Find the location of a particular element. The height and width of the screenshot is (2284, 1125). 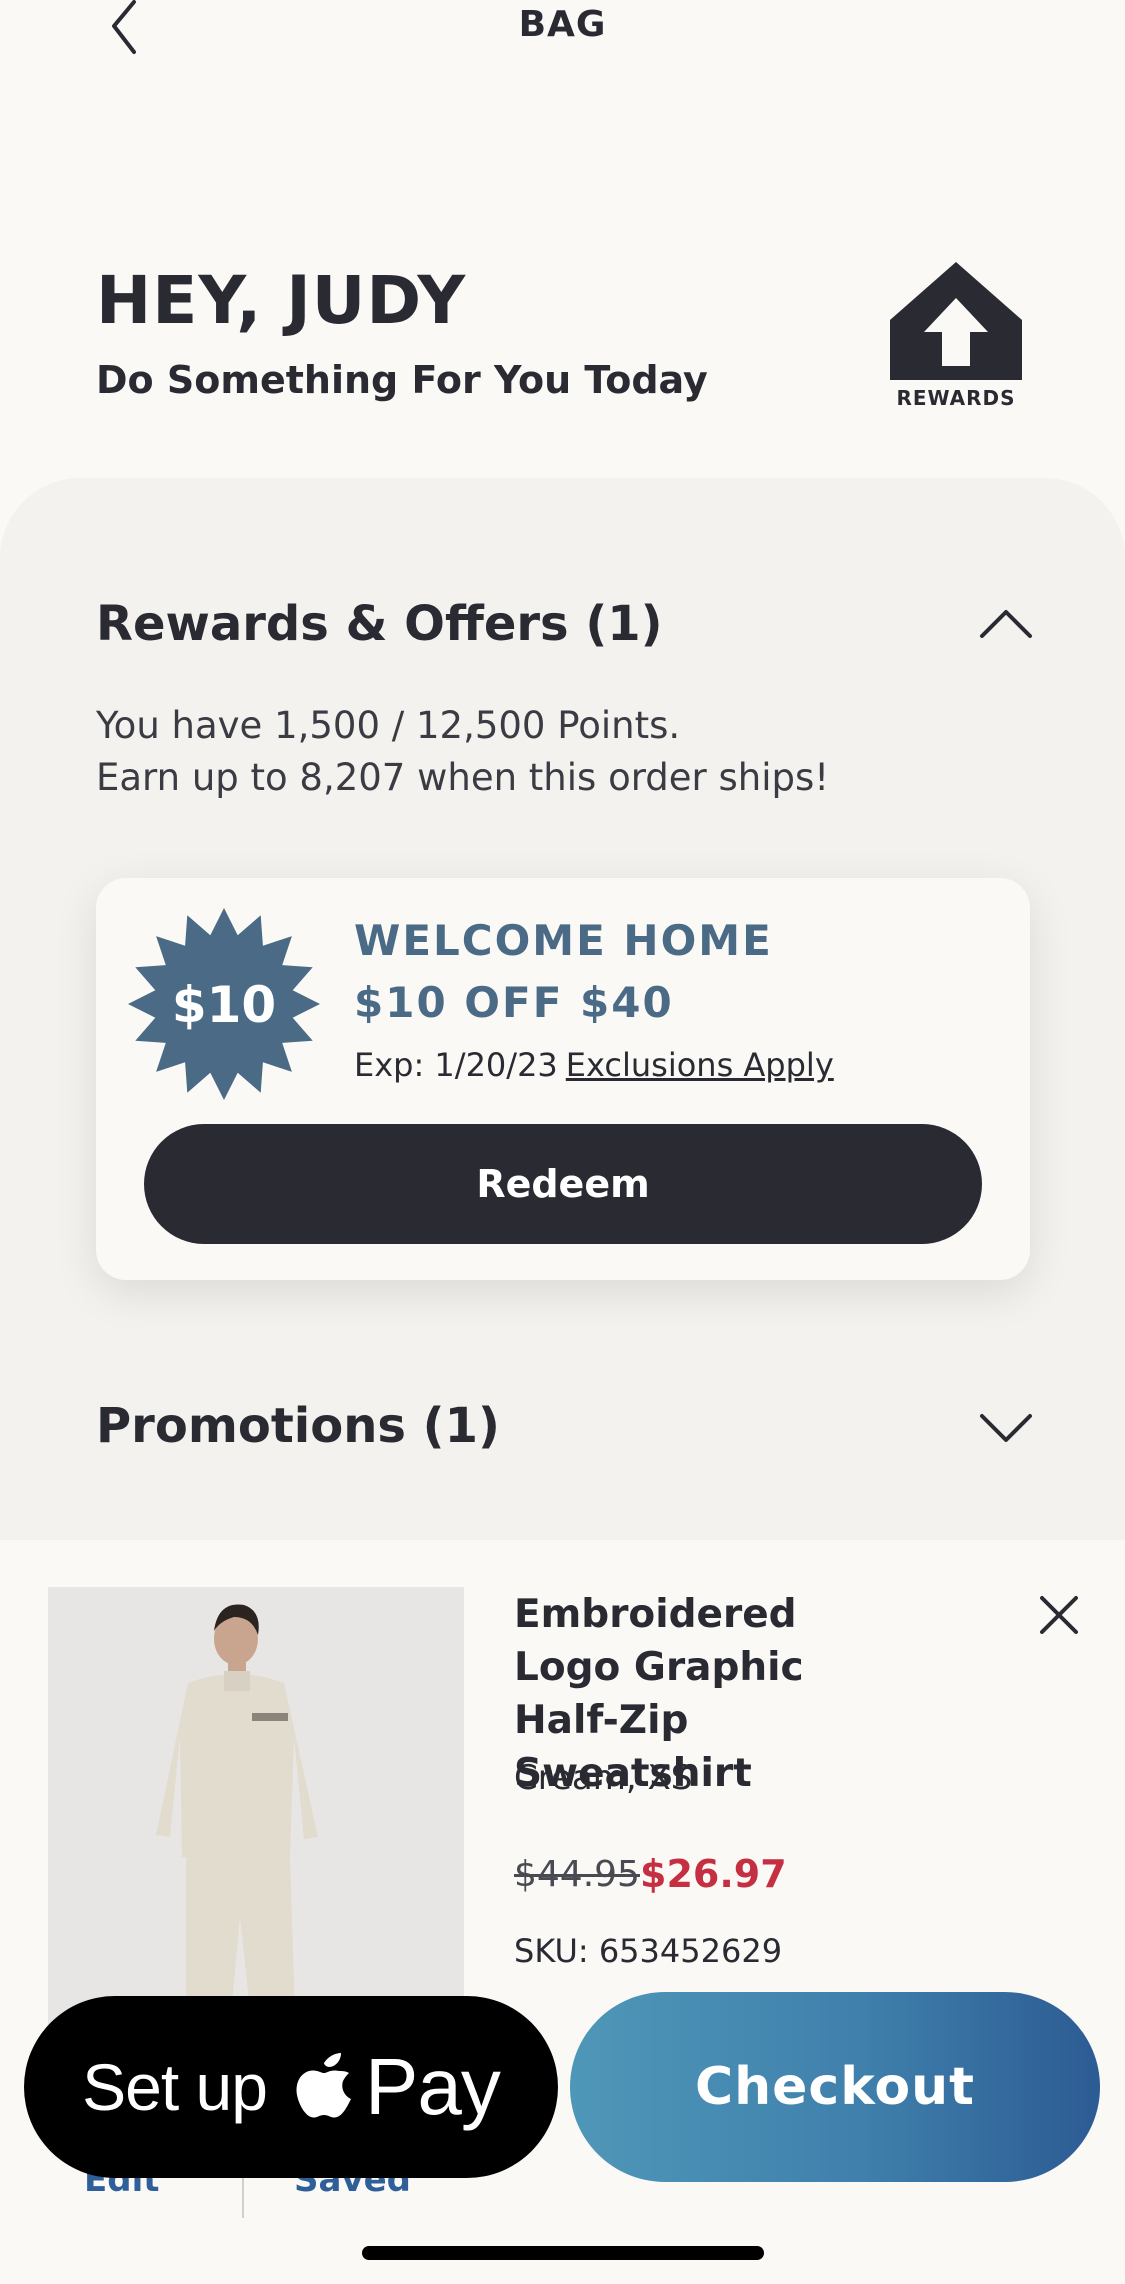

earn-line: Earn up to 8,207 when this order ships! is located at coordinates (463, 777).